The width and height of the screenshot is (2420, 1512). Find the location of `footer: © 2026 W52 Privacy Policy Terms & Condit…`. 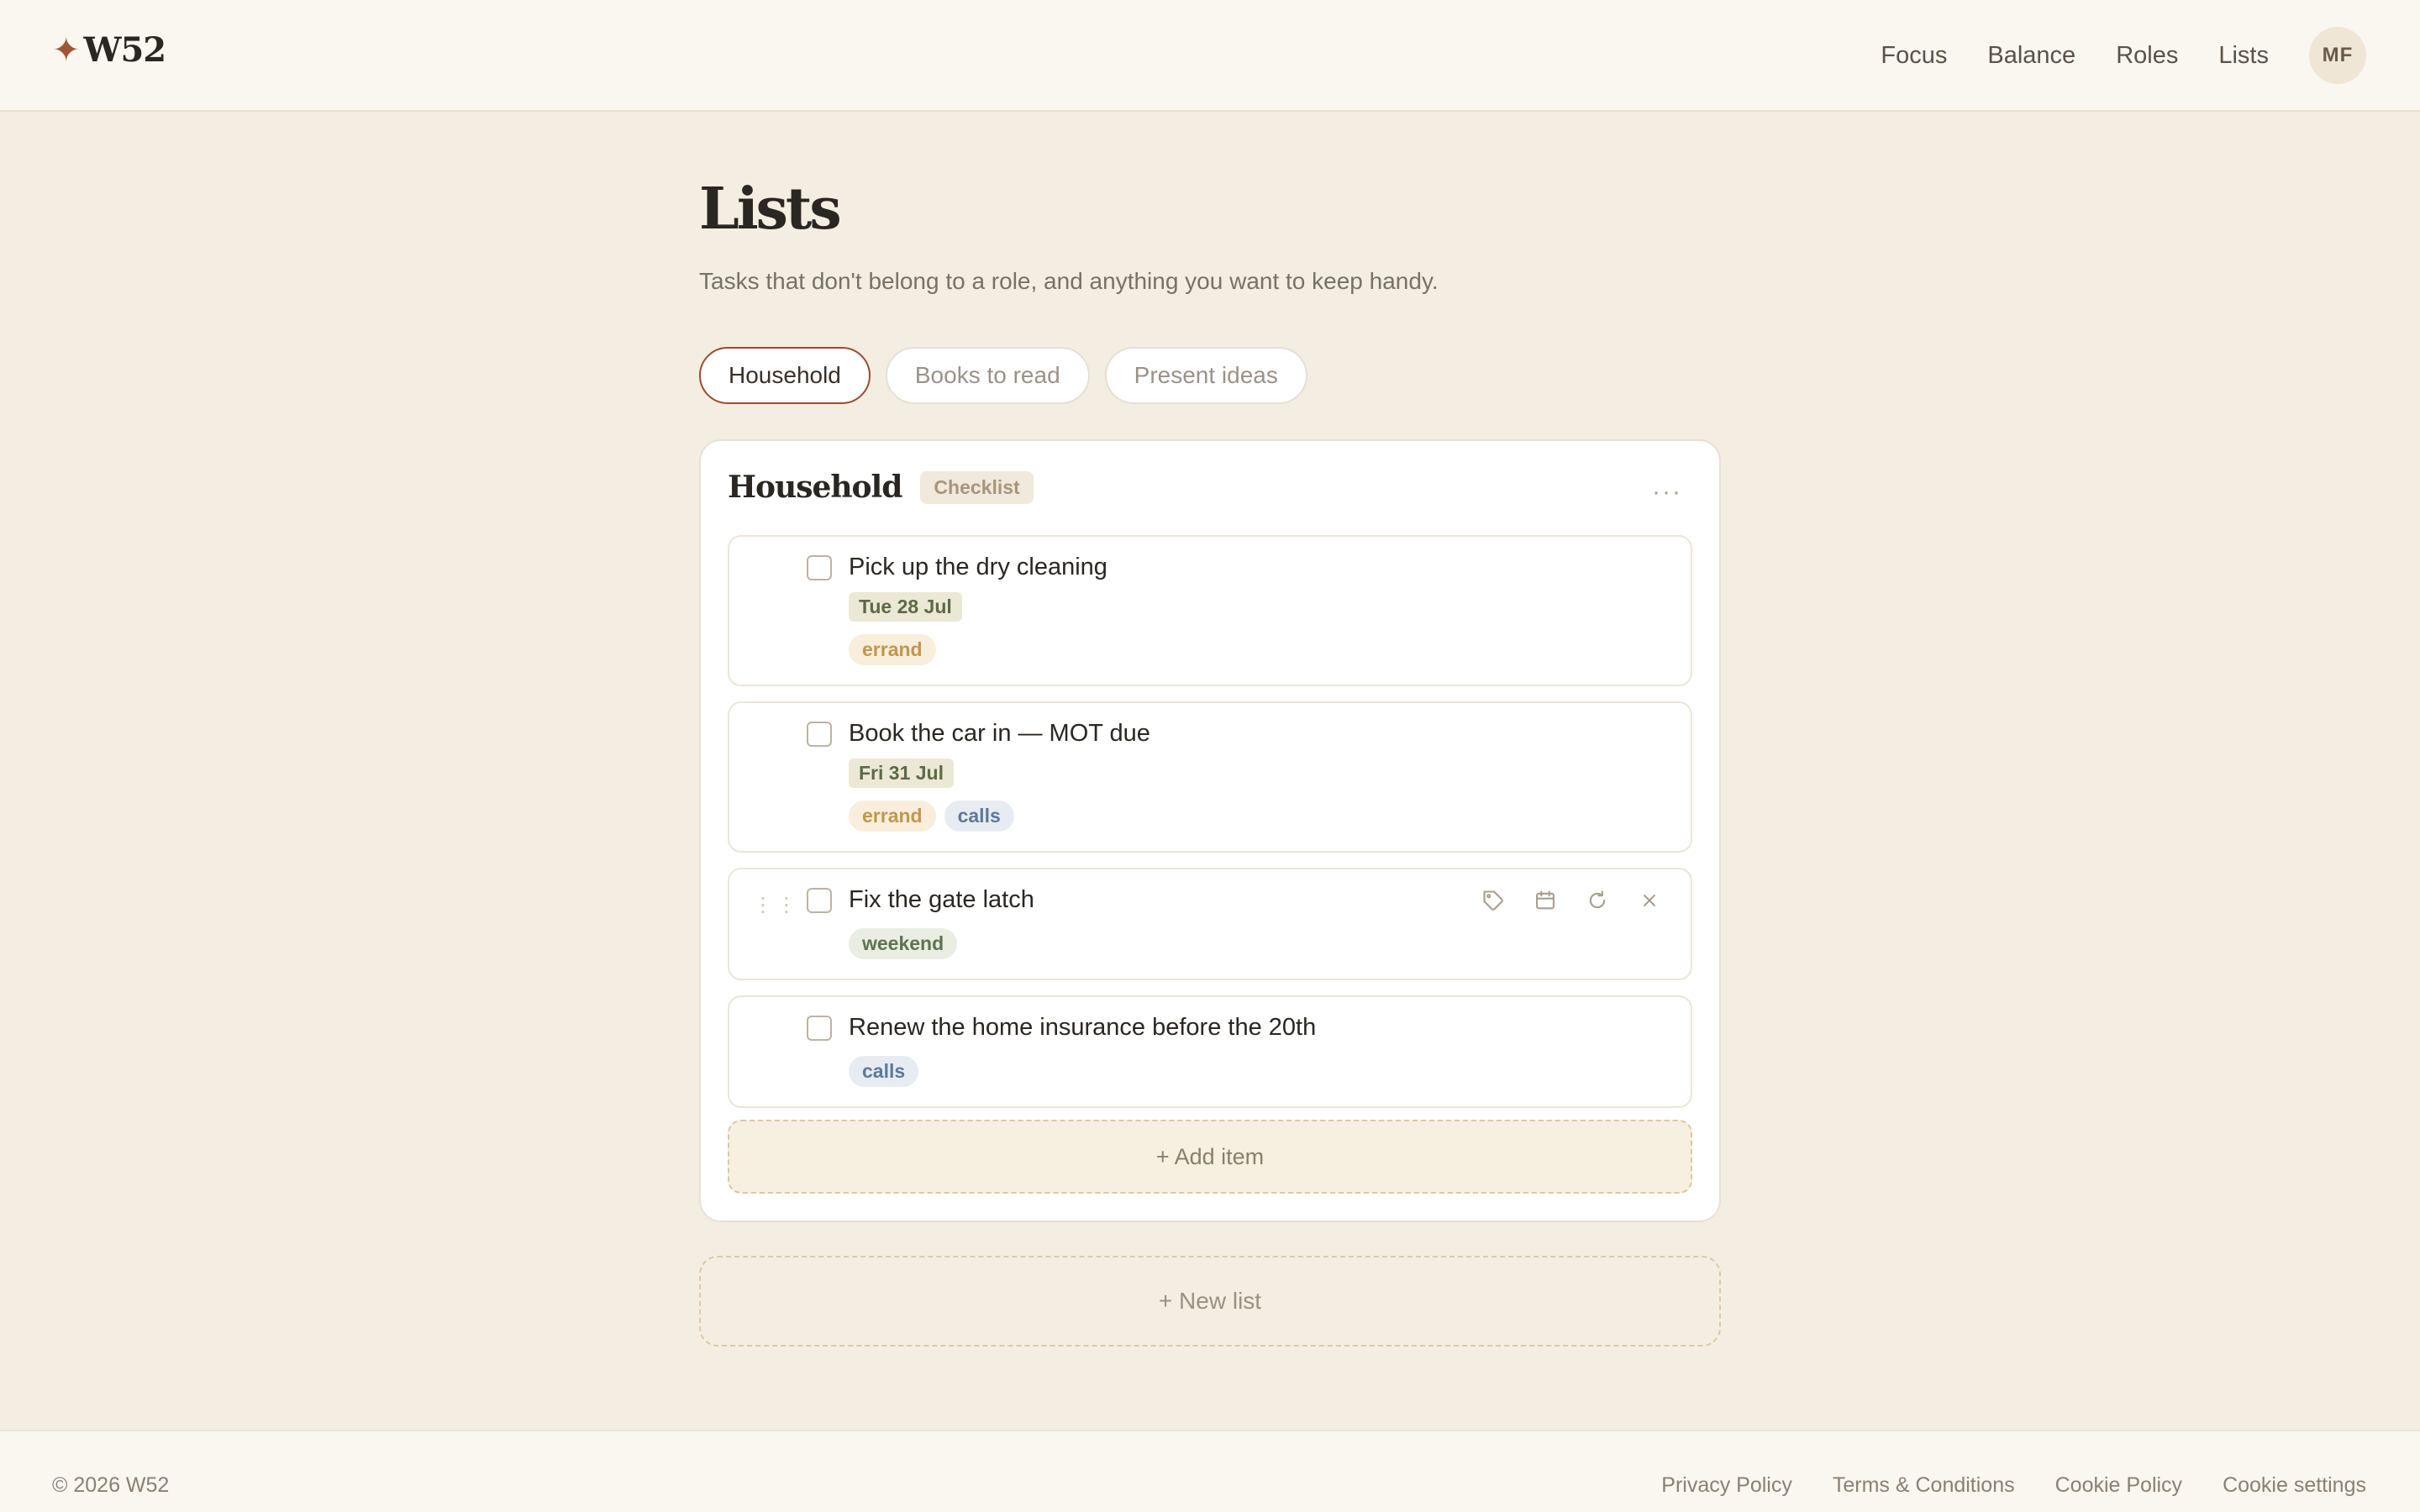

footer: © 2026 W52 Privacy Policy Terms & Condit… is located at coordinates (1210, 1471).